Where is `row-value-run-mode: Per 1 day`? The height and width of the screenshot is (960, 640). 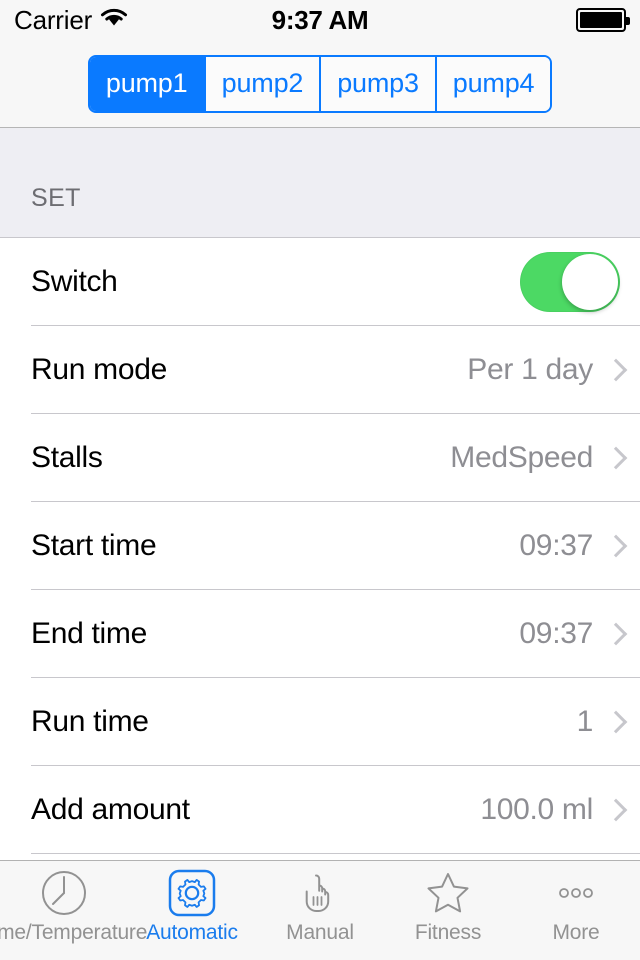
row-value-run-mode: Per 1 day is located at coordinates (530, 369).